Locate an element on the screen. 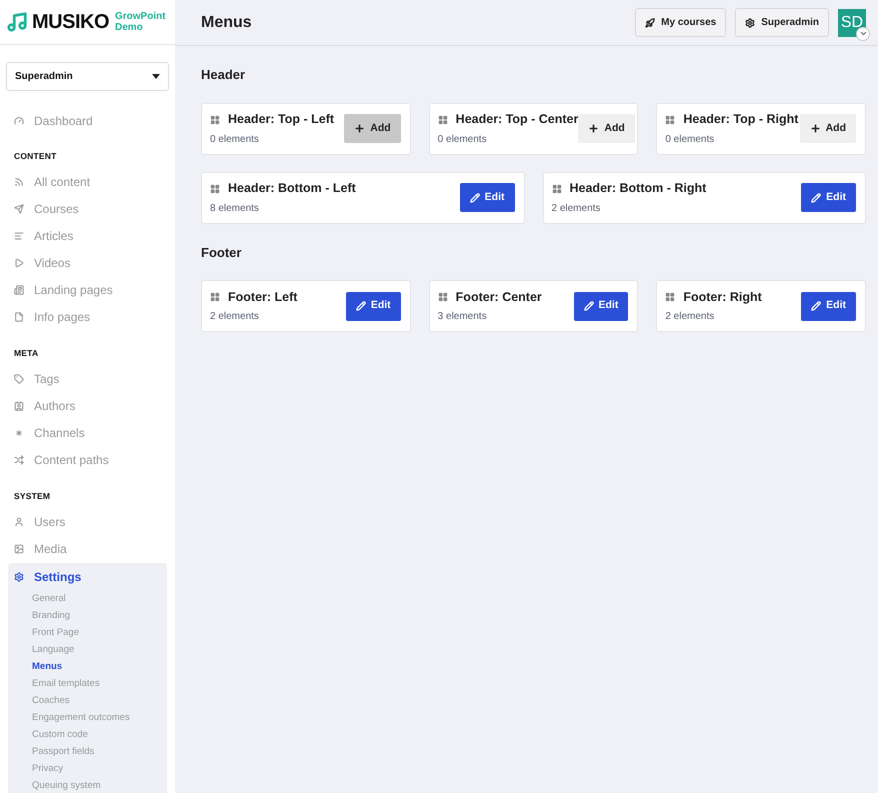 The width and height of the screenshot is (878, 793). nav-item: Dashboard is located at coordinates (87, 120).